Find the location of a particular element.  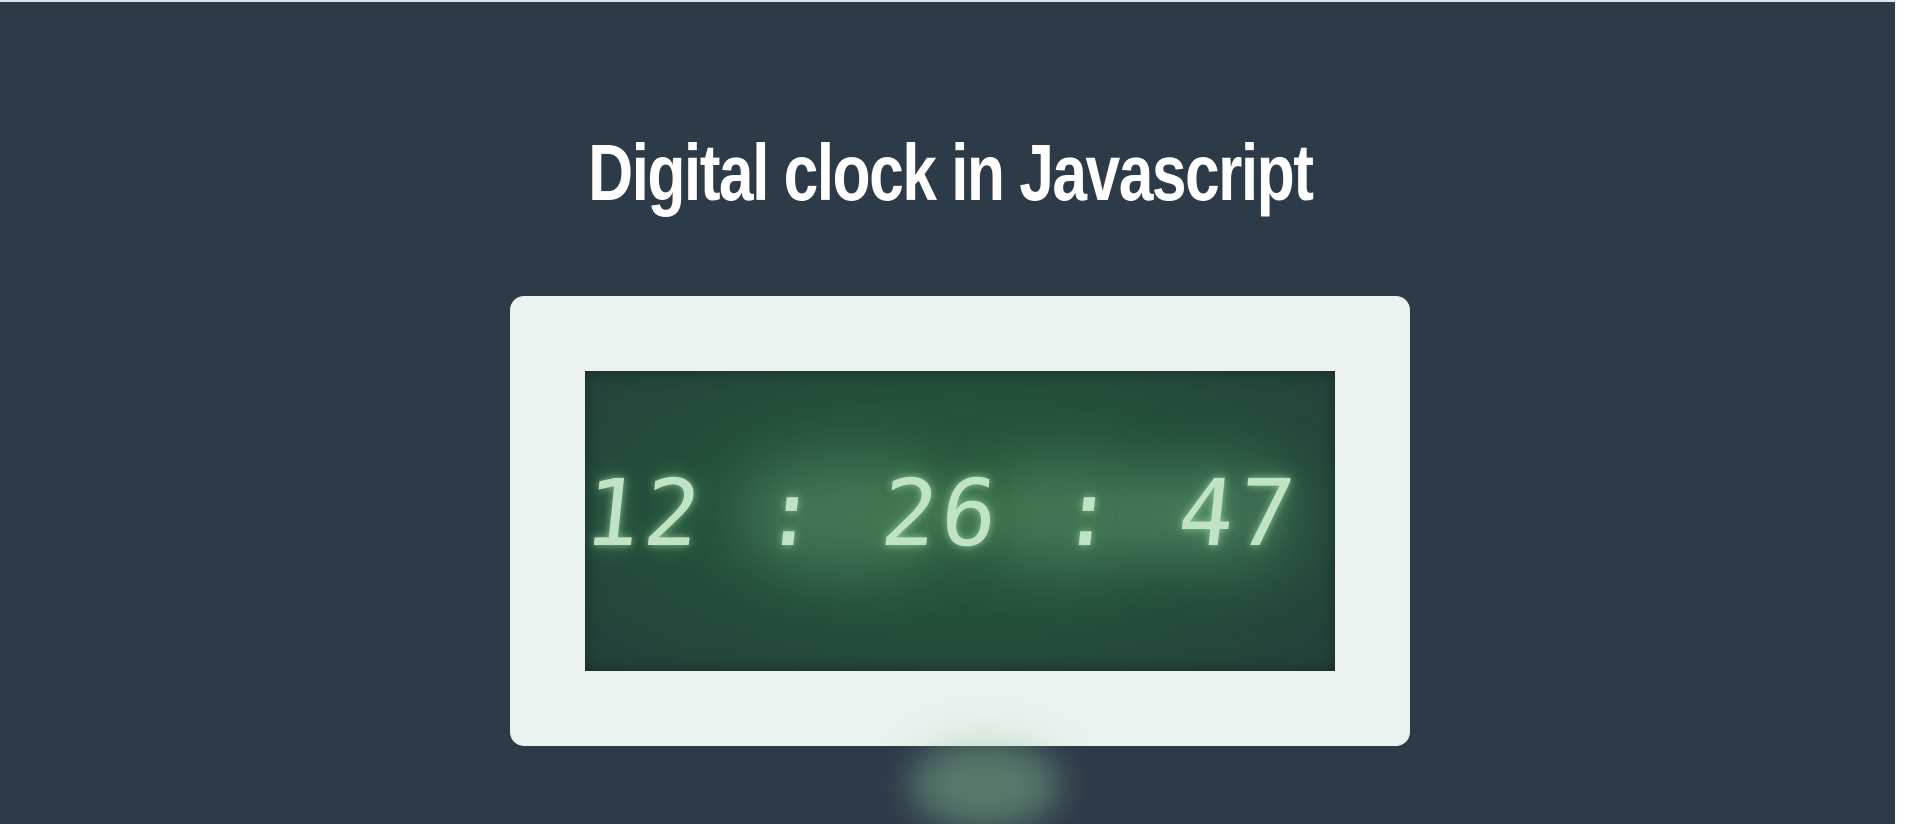

clock-time-readout: 12 : 26 : 47 AM is located at coordinates (960, 513).